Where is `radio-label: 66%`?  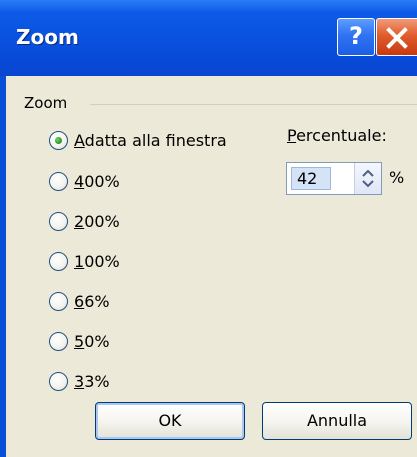 radio-label: 66% is located at coordinates (92, 301).